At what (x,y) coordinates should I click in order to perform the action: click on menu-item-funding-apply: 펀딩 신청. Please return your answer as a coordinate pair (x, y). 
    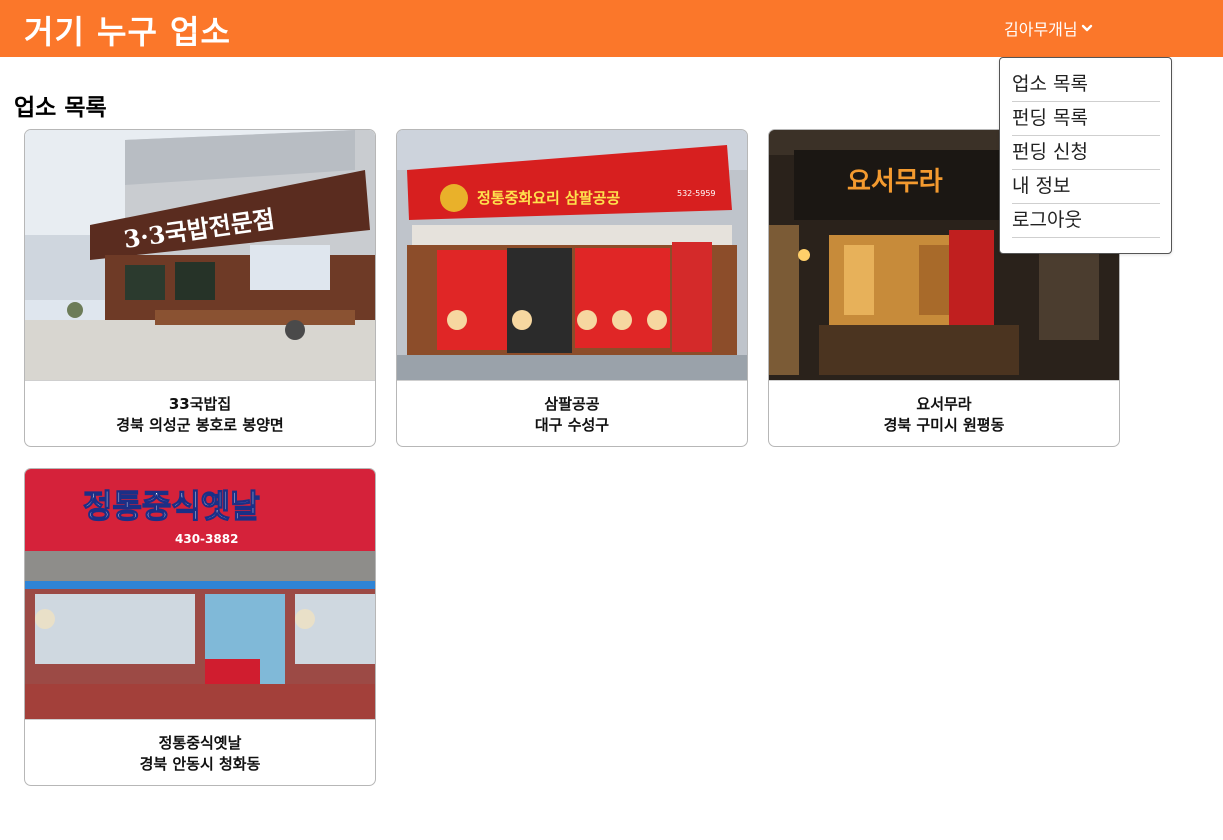
    Looking at the image, I should click on (1086, 153).